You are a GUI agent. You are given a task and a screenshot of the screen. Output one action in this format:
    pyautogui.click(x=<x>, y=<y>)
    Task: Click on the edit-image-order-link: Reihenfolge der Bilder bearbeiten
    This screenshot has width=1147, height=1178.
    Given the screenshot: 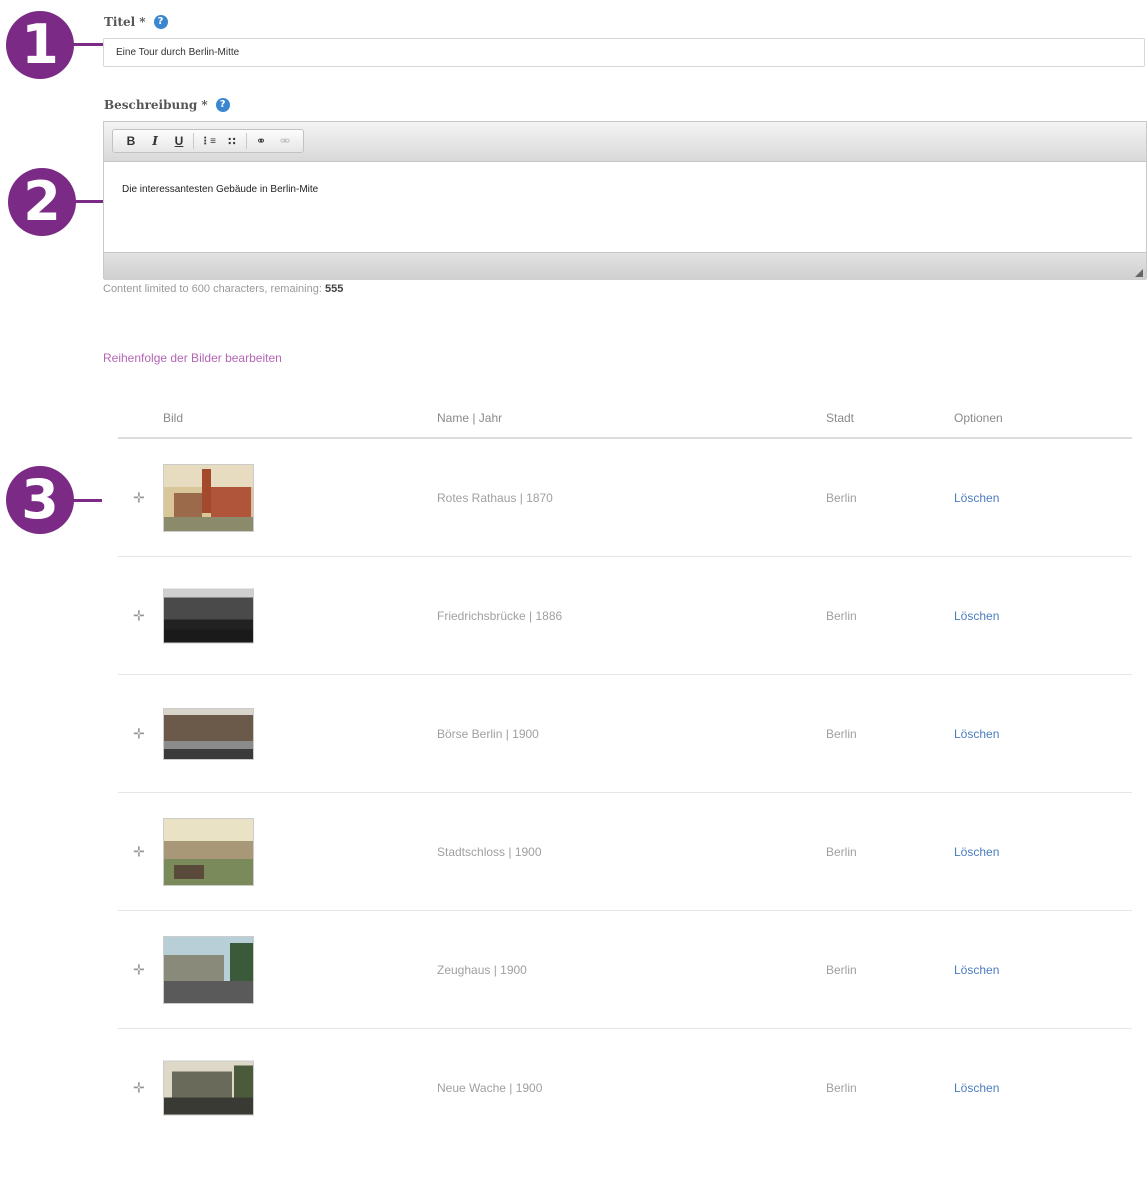 What is the action you would take?
    pyautogui.click(x=192, y=358)
    